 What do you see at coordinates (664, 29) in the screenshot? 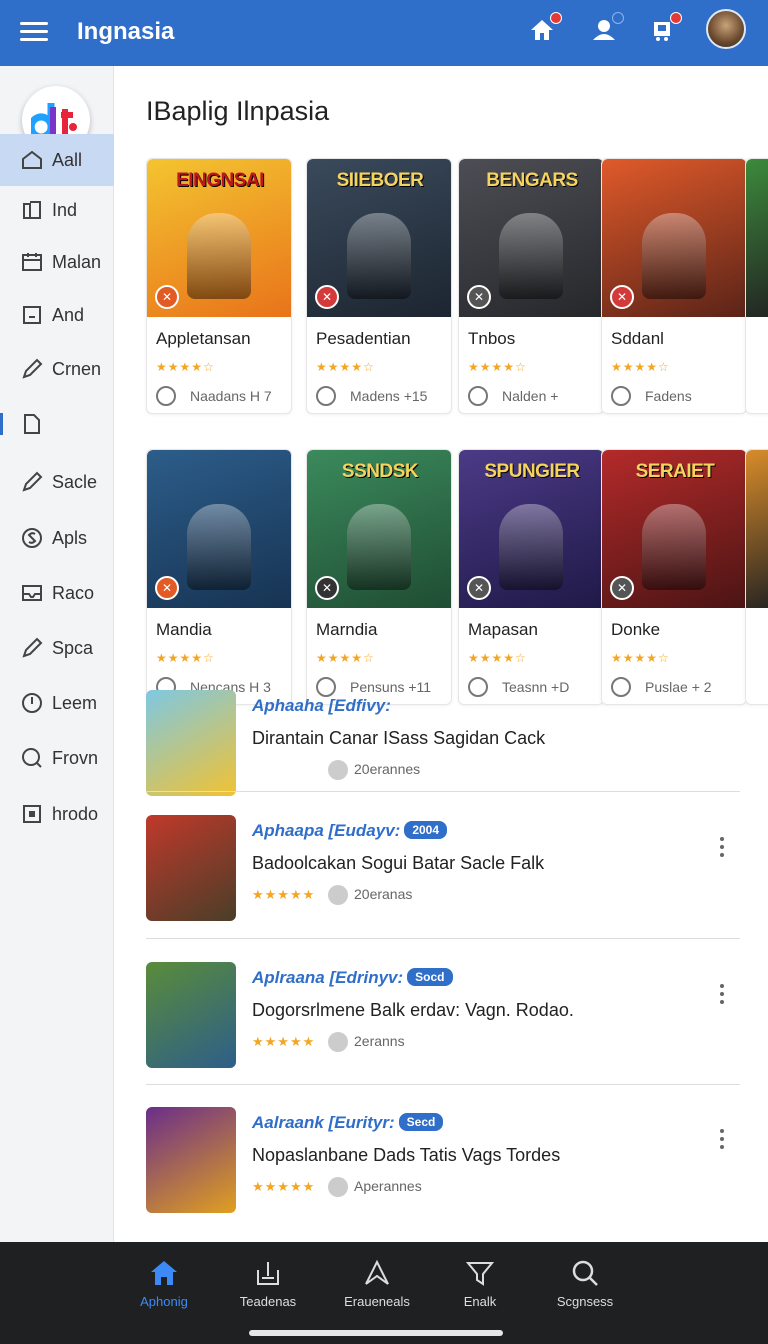
I see `cart-icon` at bounding box center [664, 29].